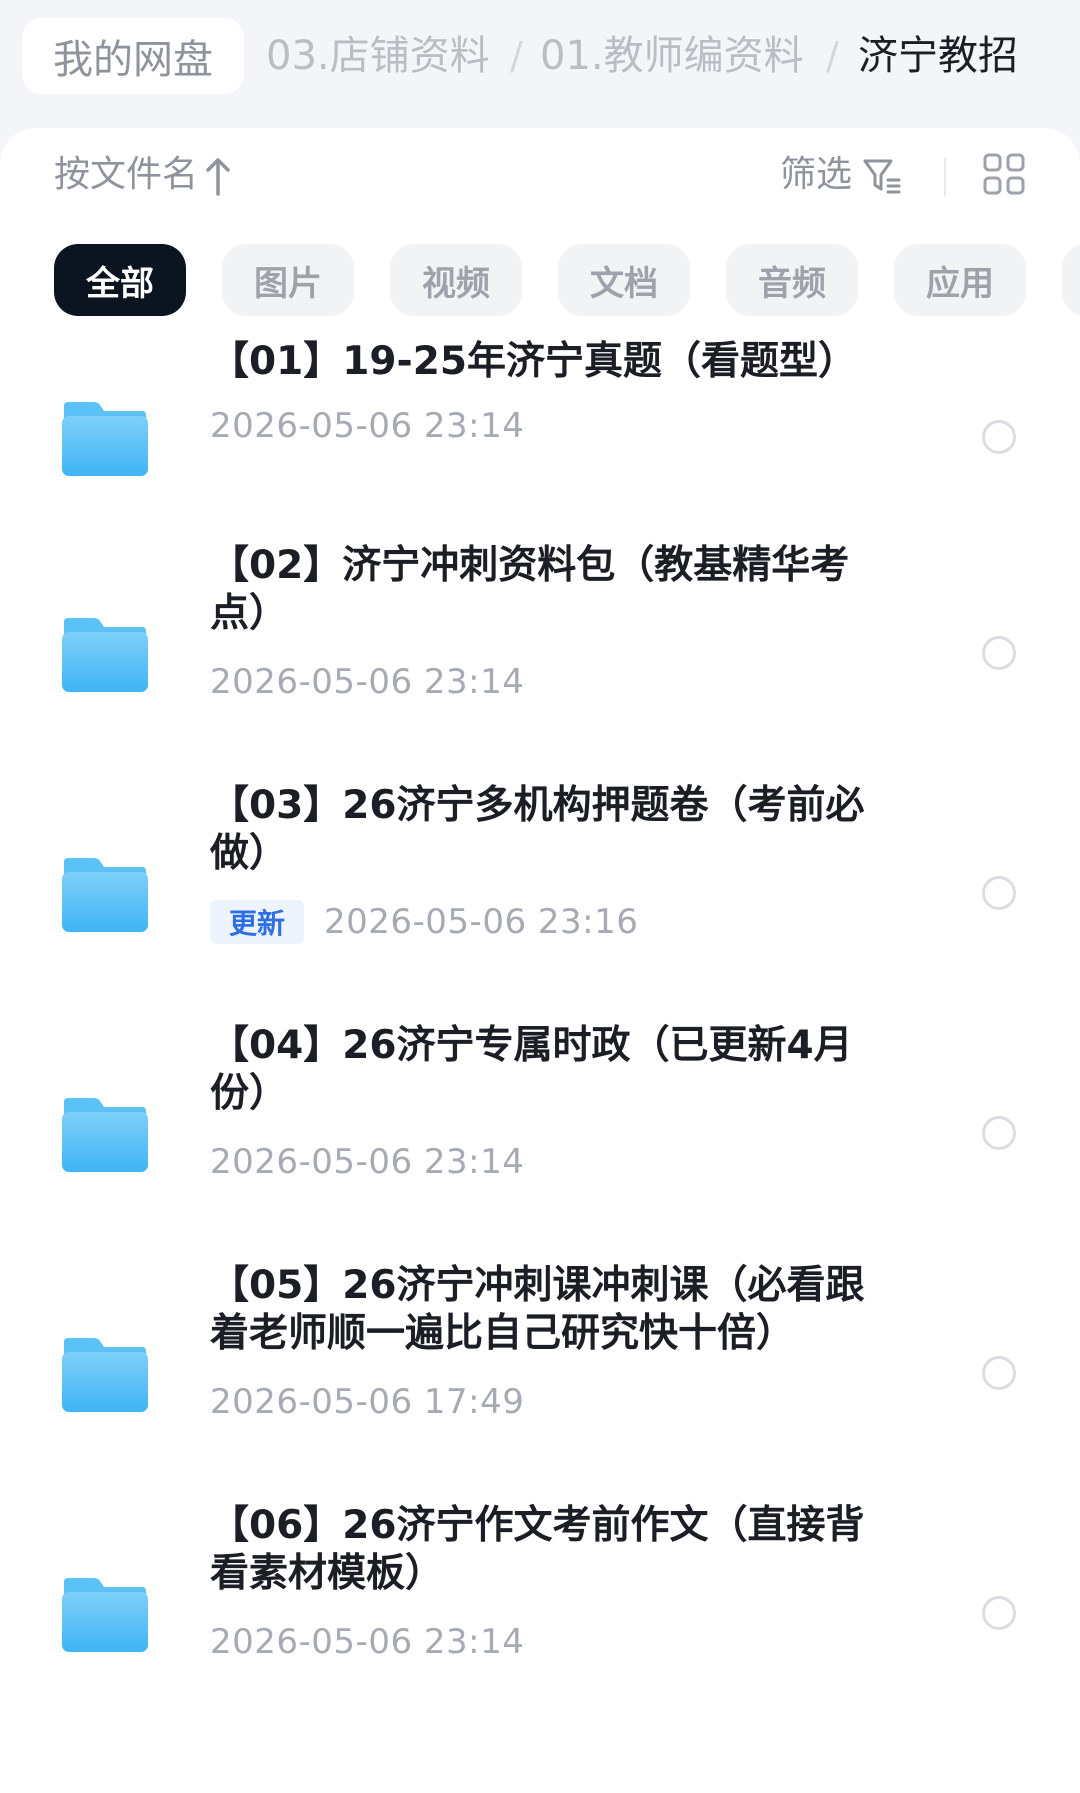  Describe the element at coordinates (126, 175) in the screenshot. I see `sort-button: 按文件名` at that location.